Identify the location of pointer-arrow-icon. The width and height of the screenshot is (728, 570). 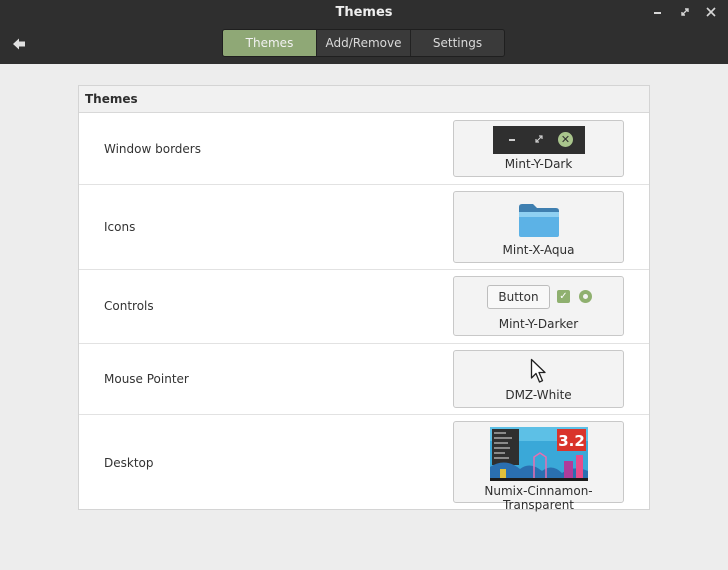
(538, 370).